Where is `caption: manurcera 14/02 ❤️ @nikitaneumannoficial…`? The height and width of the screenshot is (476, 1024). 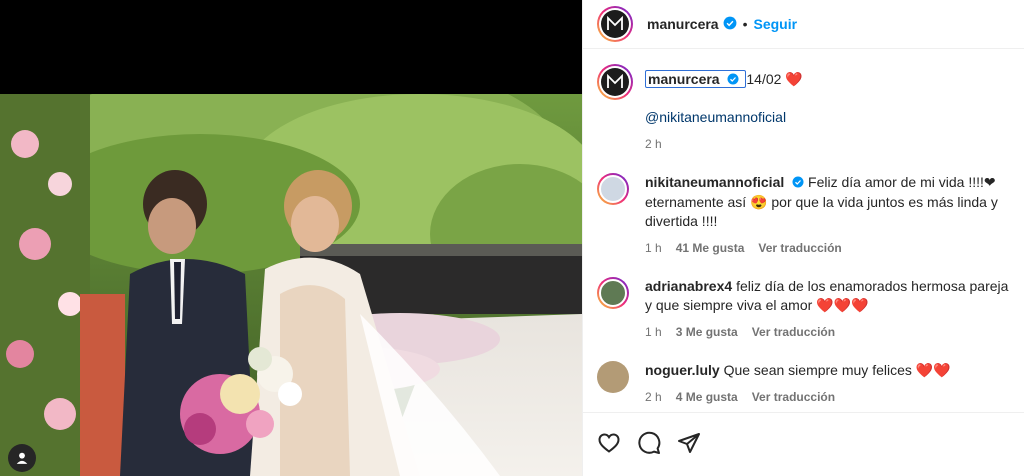 caption: manurcera 14/02 ❤️ @nikitaneumannoficial… is located at coordinates (804, 107).